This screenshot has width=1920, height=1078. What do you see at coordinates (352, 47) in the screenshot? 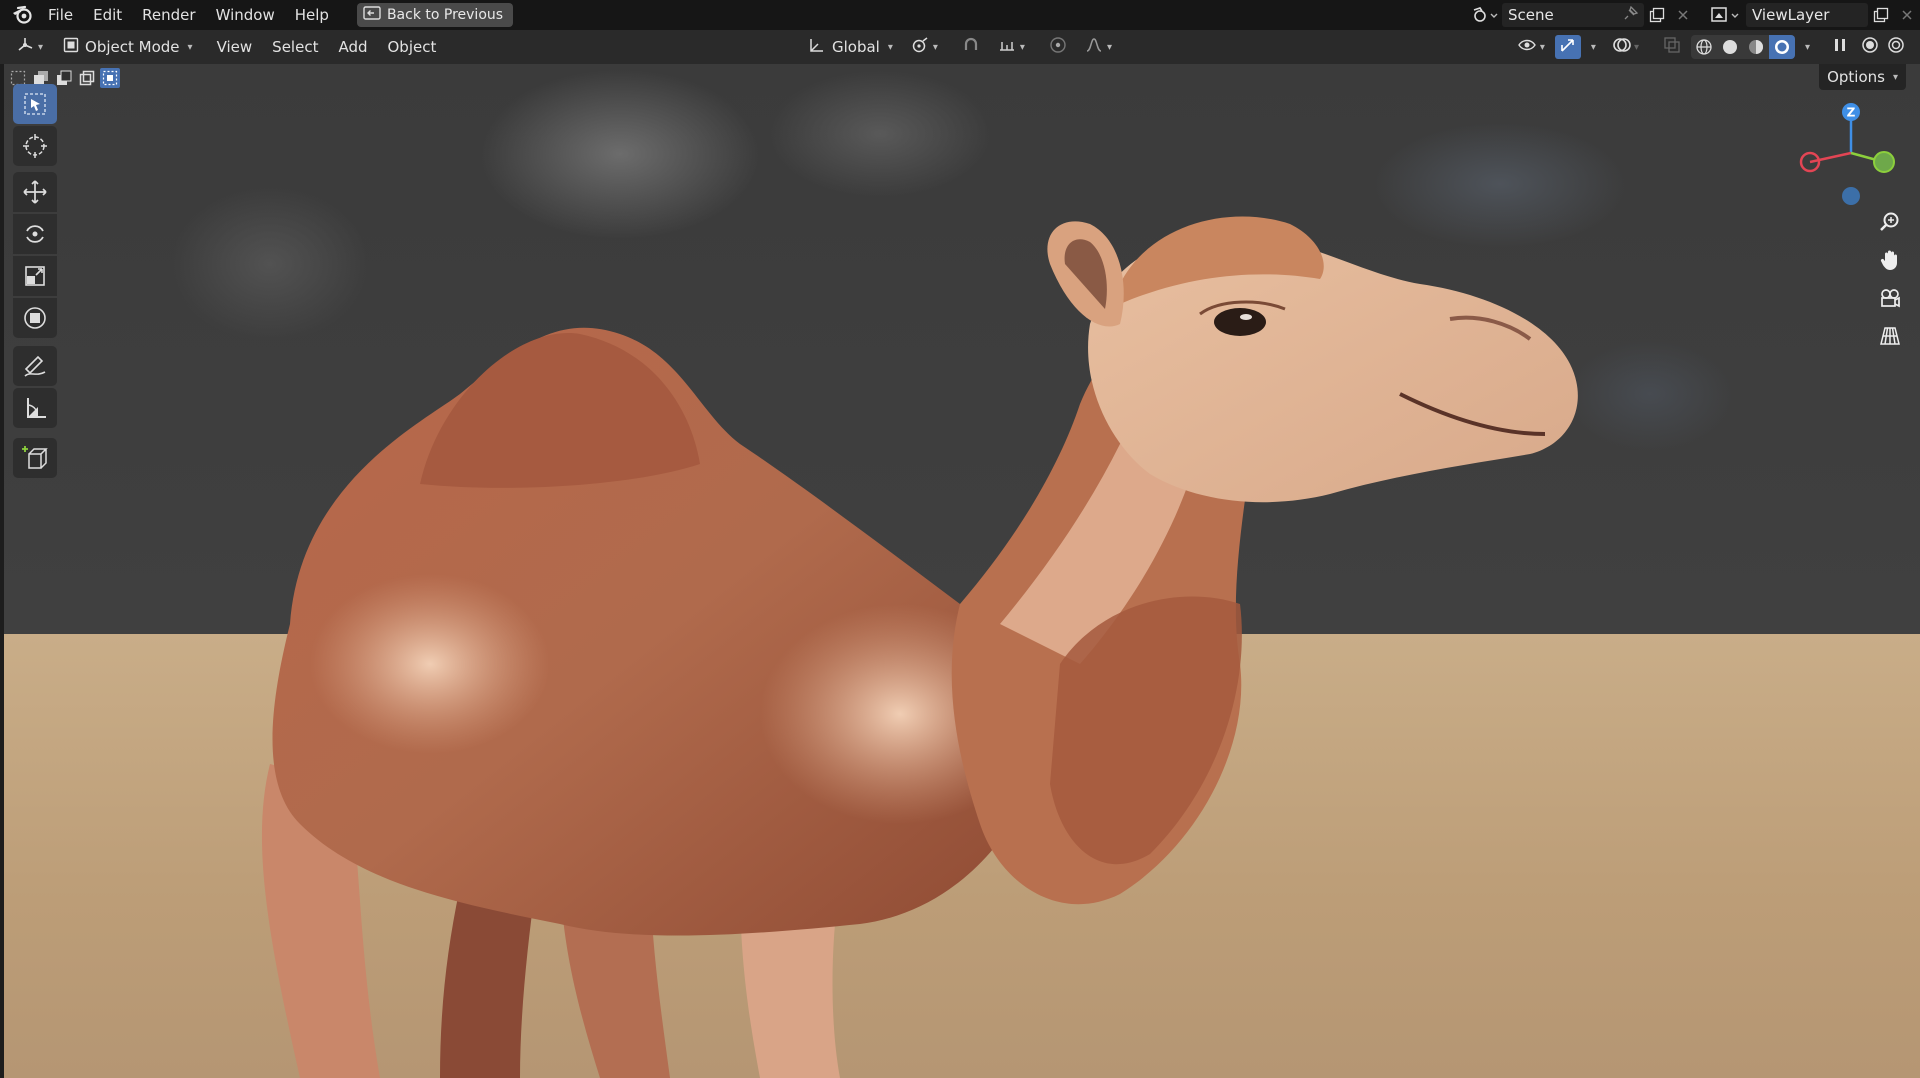
I see `menu-add: Add` at bounding box center [352, 47].